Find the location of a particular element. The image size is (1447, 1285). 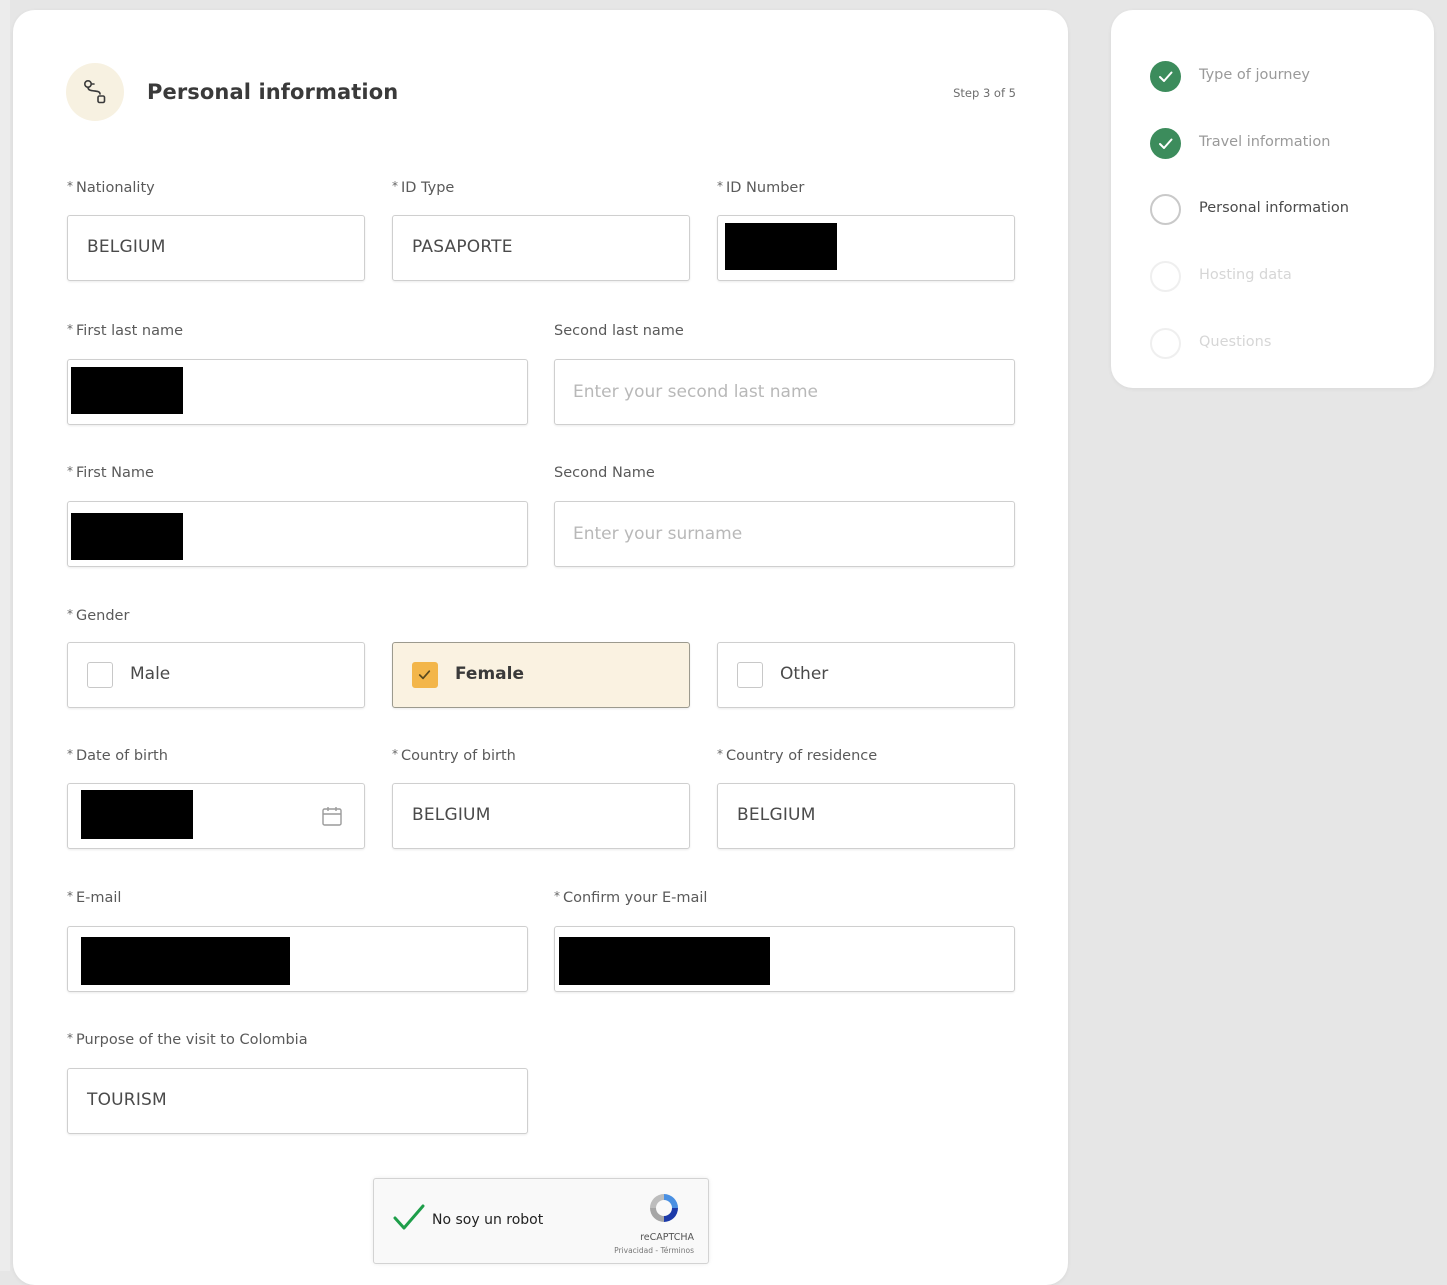

recaptcha-logo-icon is located at coordinates (664, 1208).